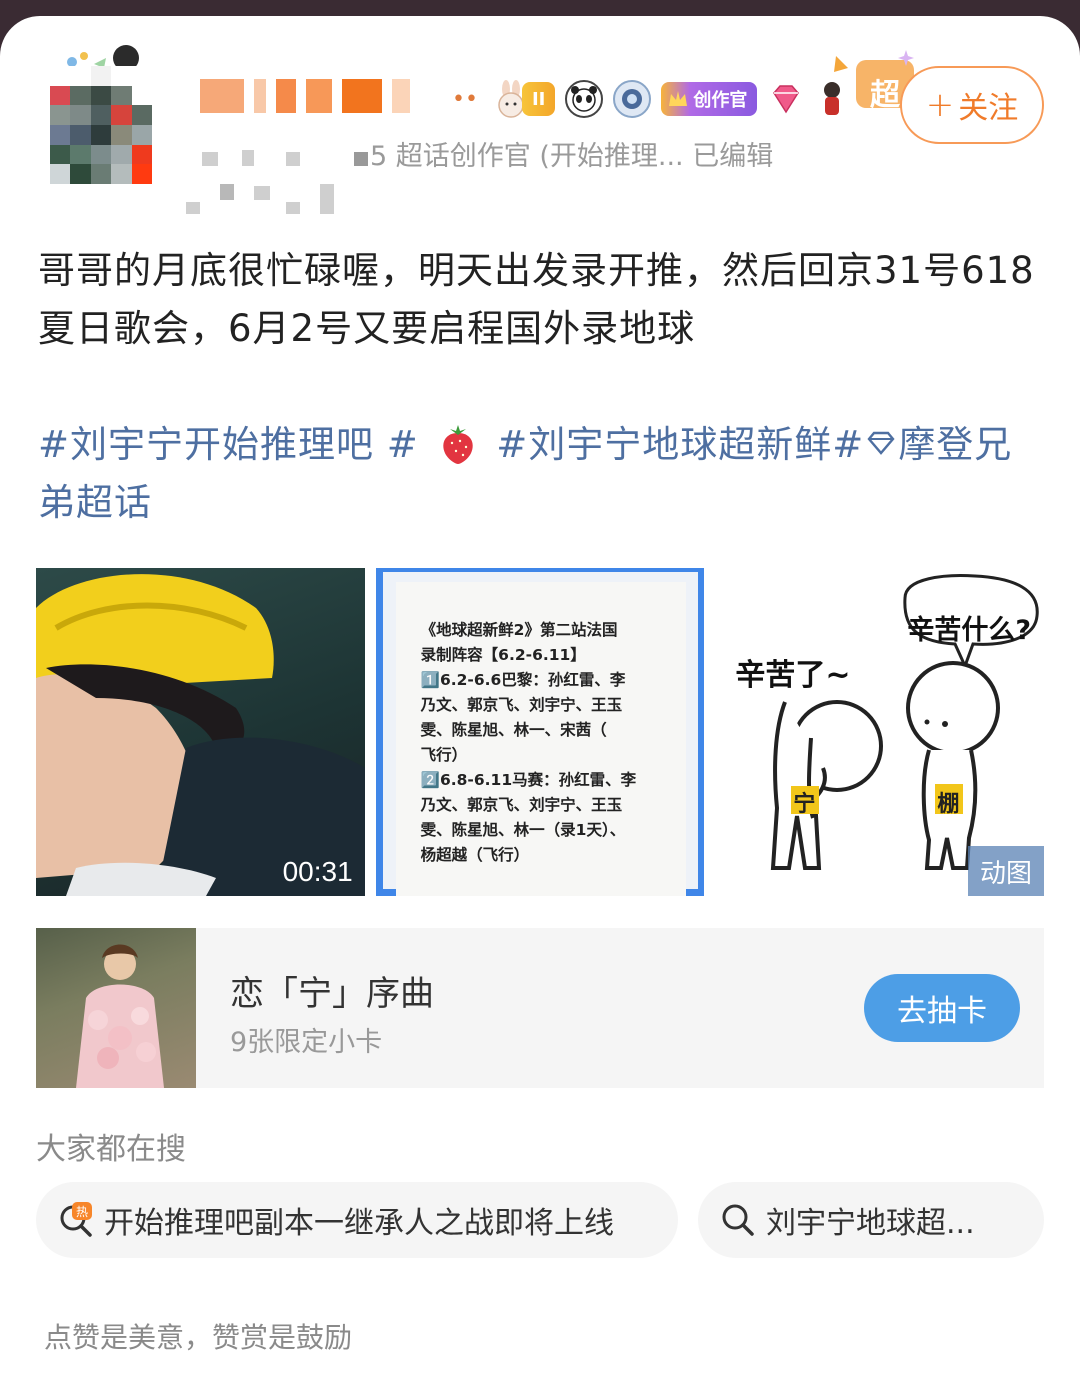  Describe the element at coordinates (465, 99) in the screenshot. I see `ellipsis-icon: ••` at that location.